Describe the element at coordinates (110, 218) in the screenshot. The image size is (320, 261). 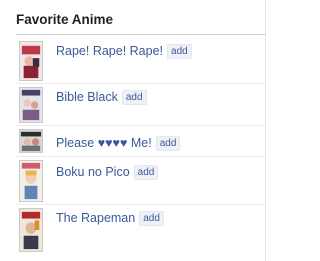
I see `anime-title-link: The Rapeman add` at that location.